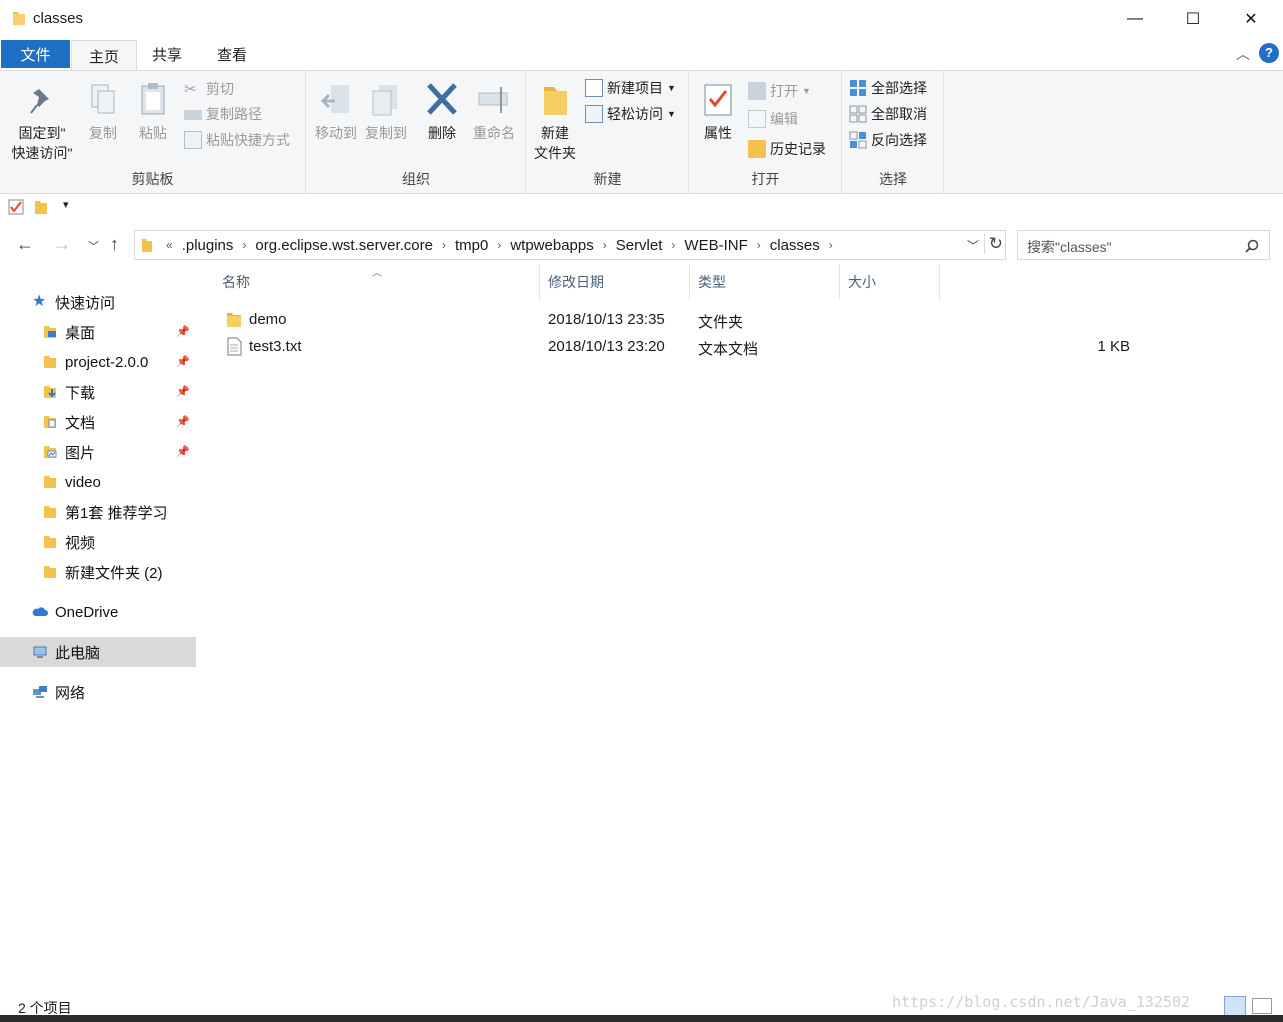  Describe the element at coordinates (471, 245) in the screenshot. I see `breadcrumb-tmp0: tmp0` at that location.